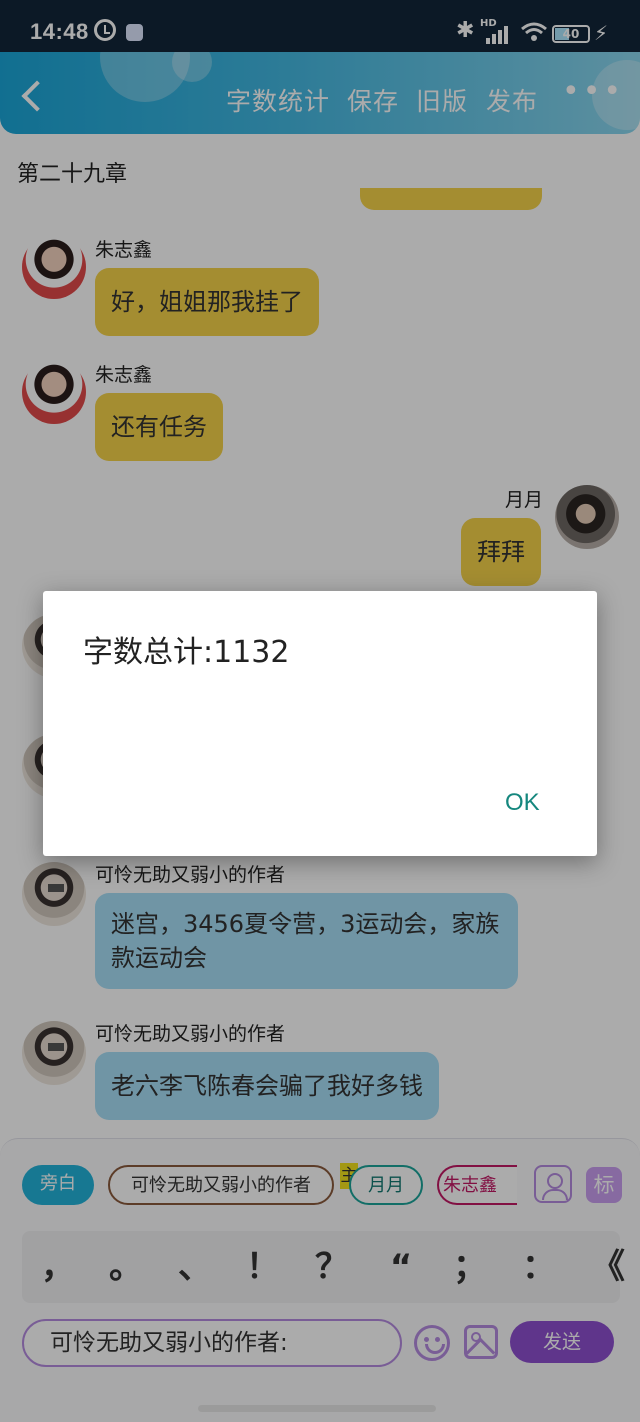 Image resolution: width=640 pixels, height=1422 pixels. I want to click on dialog-ok-button: OK, so click(522, 803).